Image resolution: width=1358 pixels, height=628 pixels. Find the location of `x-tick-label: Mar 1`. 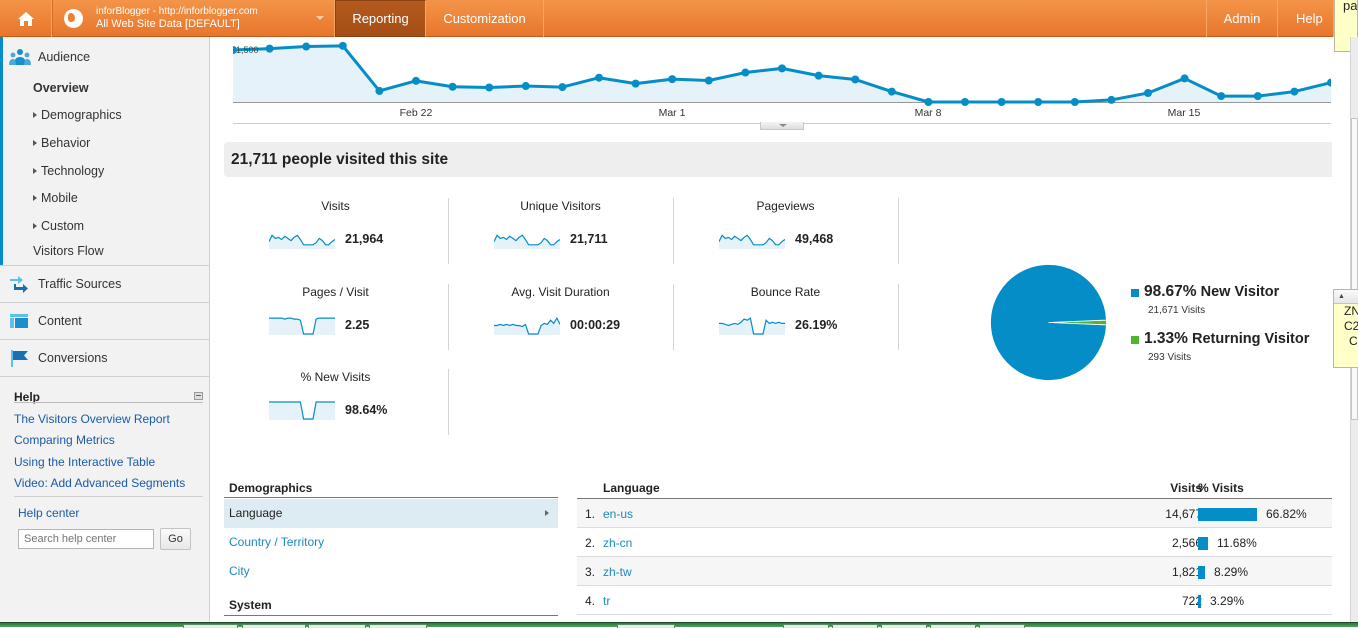

x-tick-label: Mar 1 is located at coordinates (672, 113).